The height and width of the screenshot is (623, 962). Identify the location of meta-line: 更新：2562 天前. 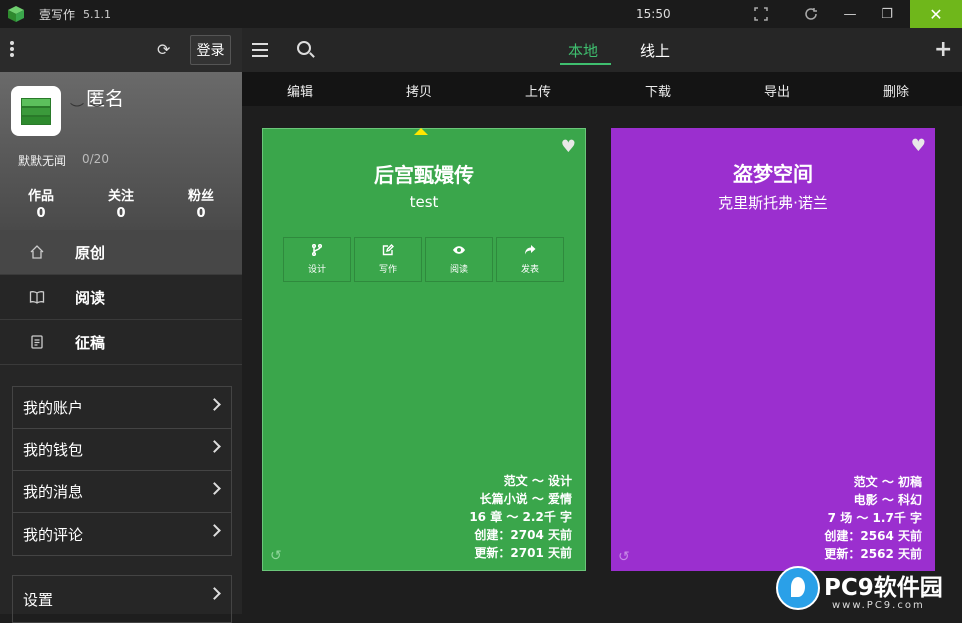
(873, 554).